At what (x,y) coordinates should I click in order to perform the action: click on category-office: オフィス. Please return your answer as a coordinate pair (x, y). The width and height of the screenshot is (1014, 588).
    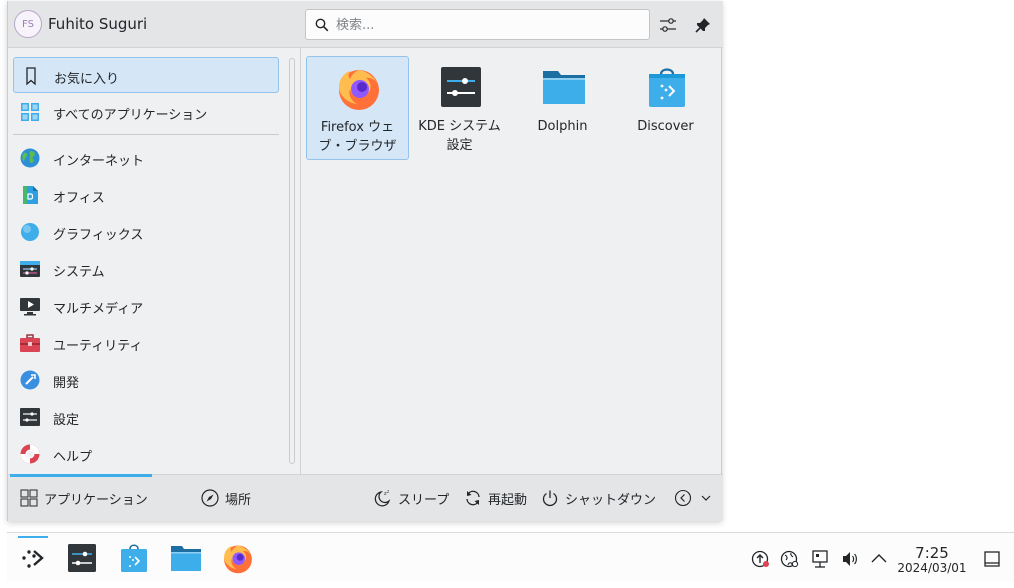
    Looking at the image, I should click on (146, 195).